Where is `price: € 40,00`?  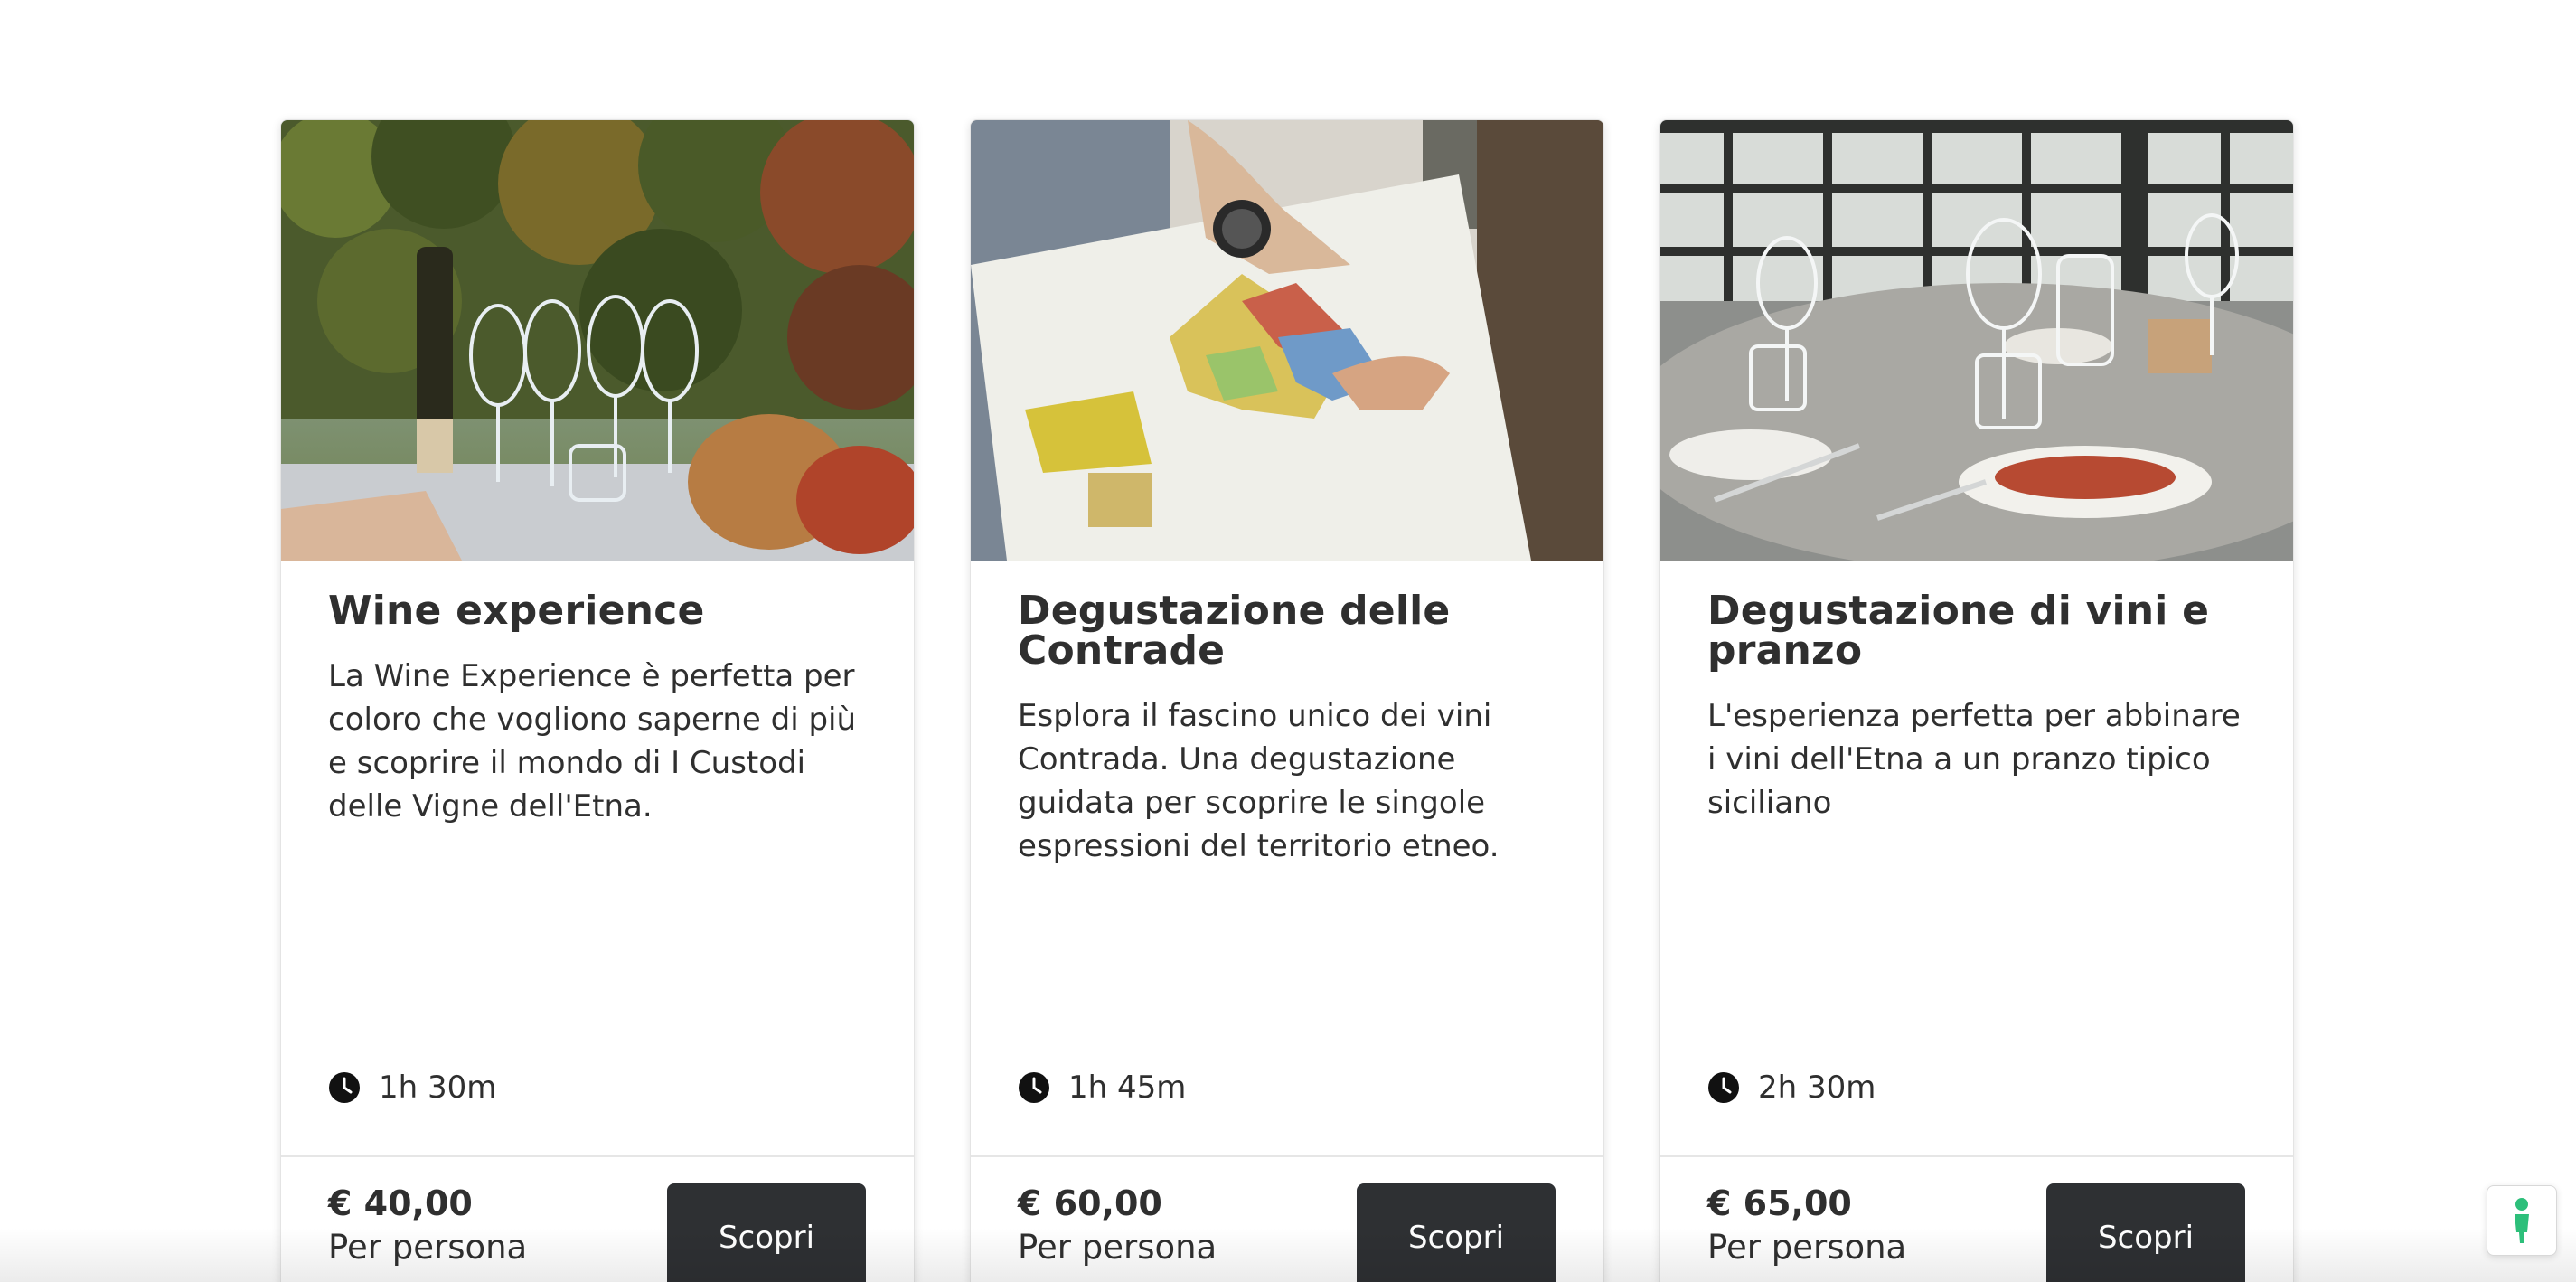
price: € 40,00 is located at coordinates (401, 1203).